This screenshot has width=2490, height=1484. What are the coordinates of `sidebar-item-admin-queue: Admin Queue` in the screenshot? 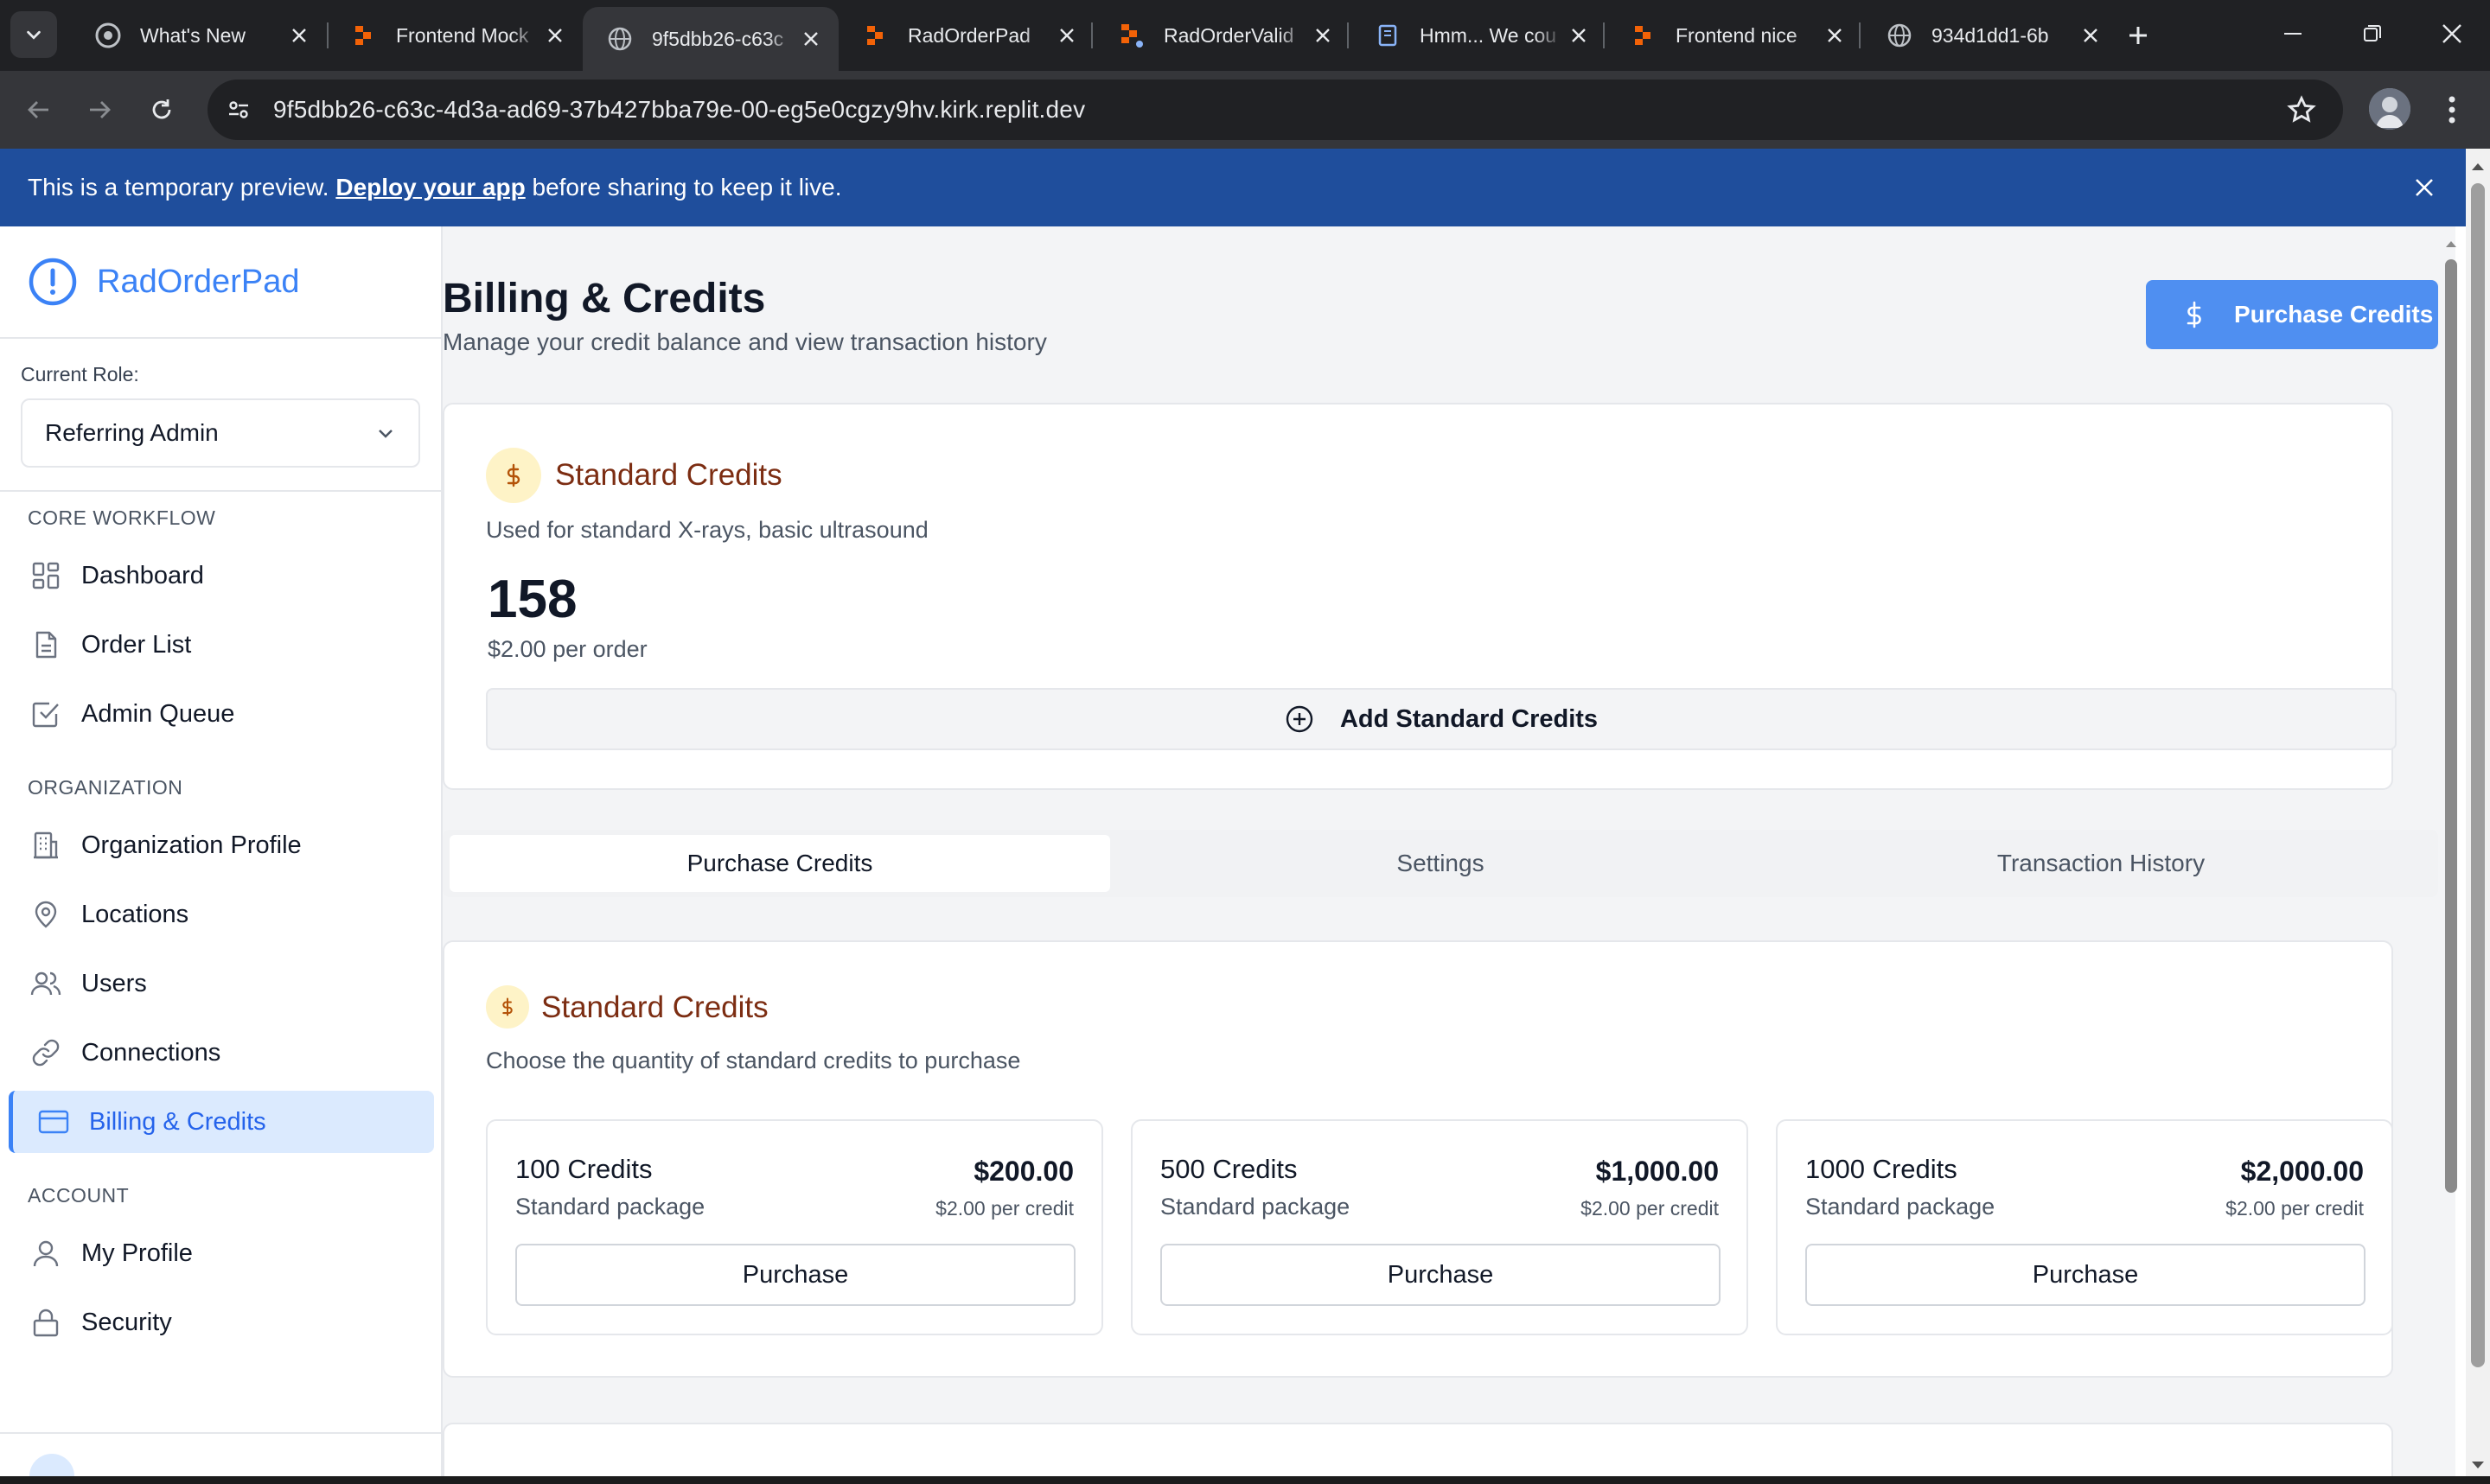 It's located at (221, 714).